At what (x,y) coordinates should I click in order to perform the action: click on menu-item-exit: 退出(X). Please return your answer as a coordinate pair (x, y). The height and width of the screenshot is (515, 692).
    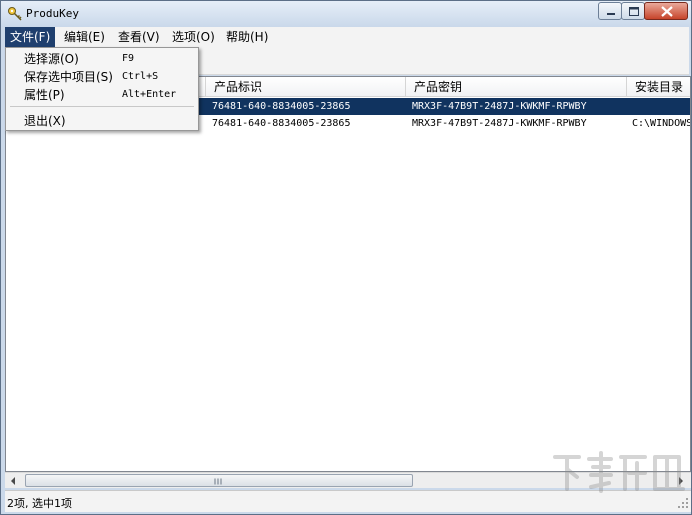
    Looking at the image, I should click on (102, 121).